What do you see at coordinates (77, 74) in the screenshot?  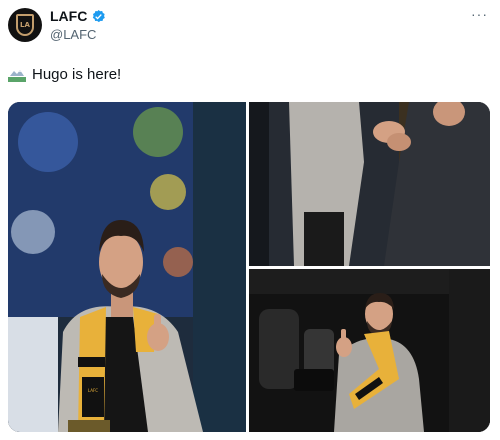 I see `tweet-text-content: Hugo is here!` at bounding box center [77, 74].